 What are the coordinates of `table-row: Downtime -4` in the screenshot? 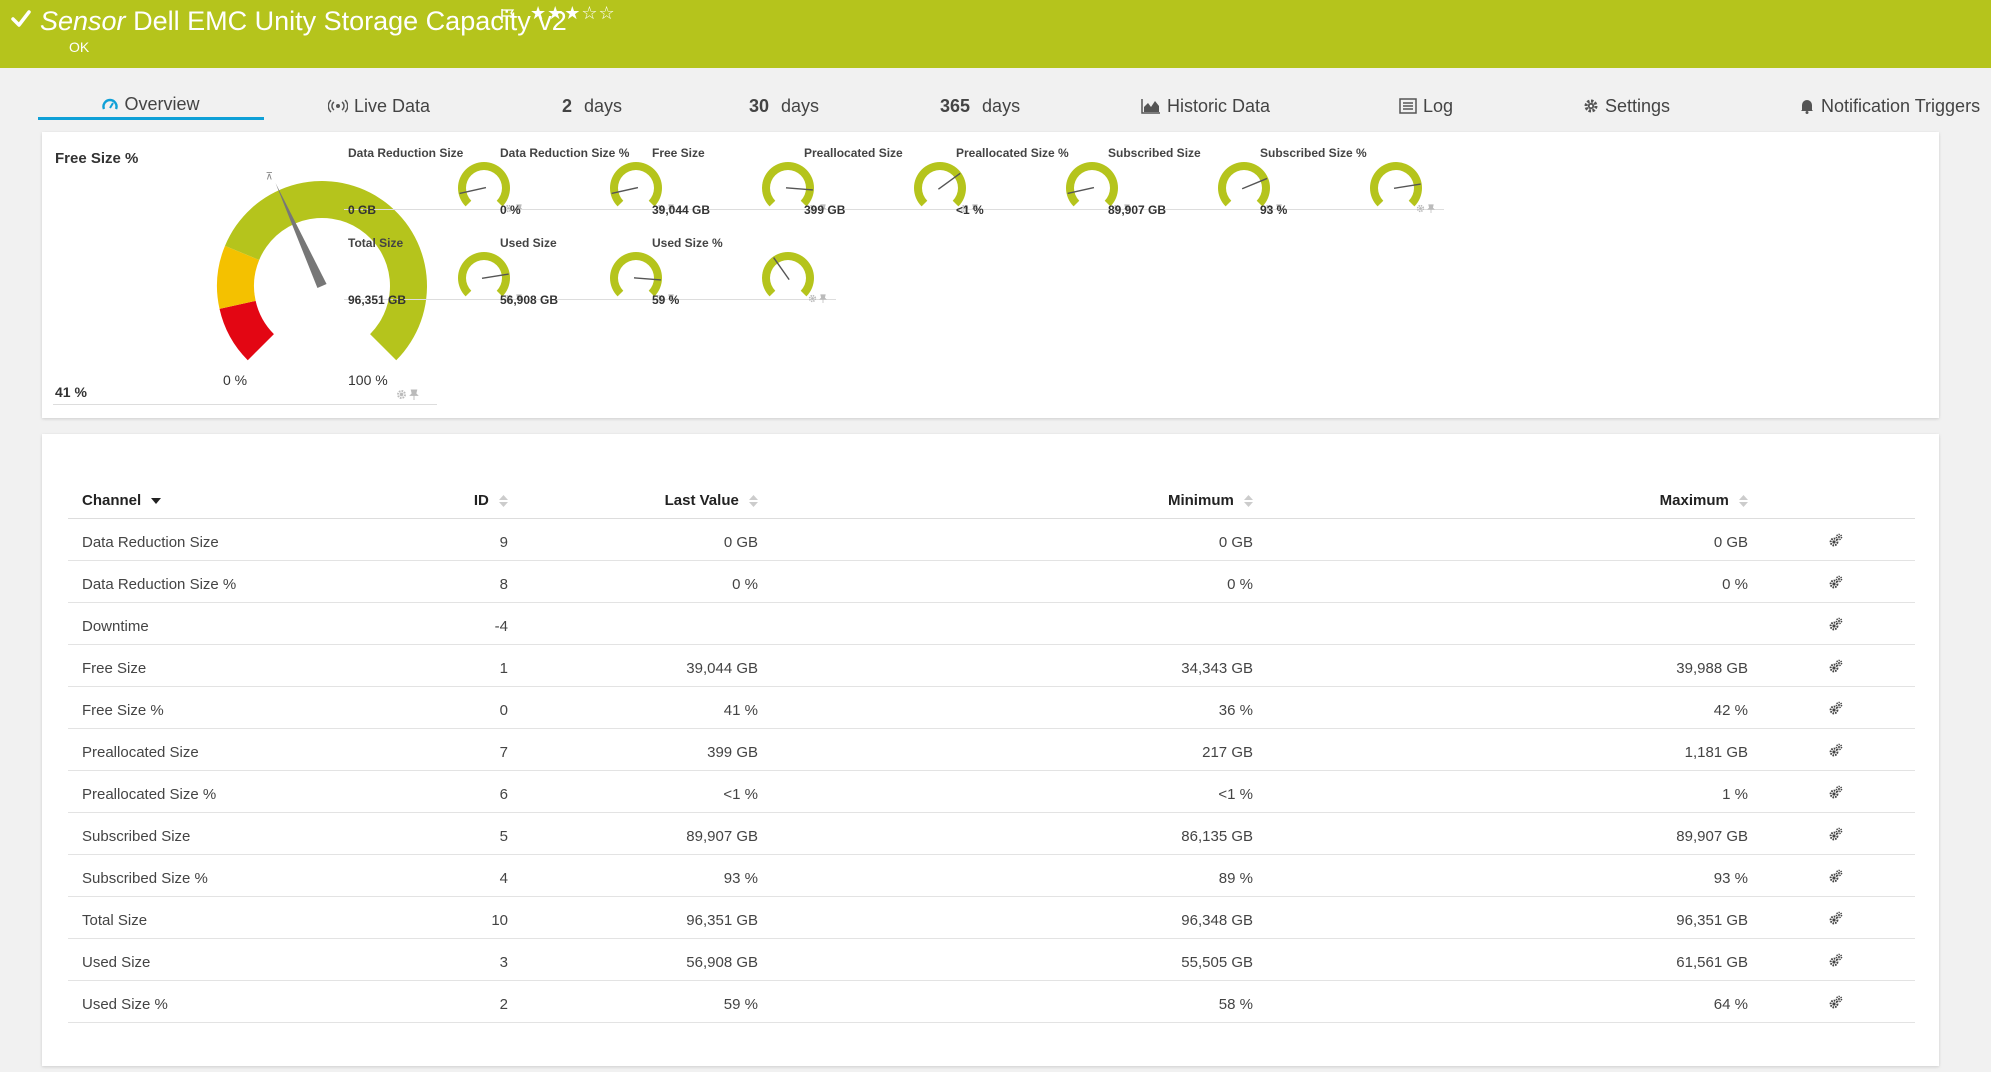 It's located at (991, 623).